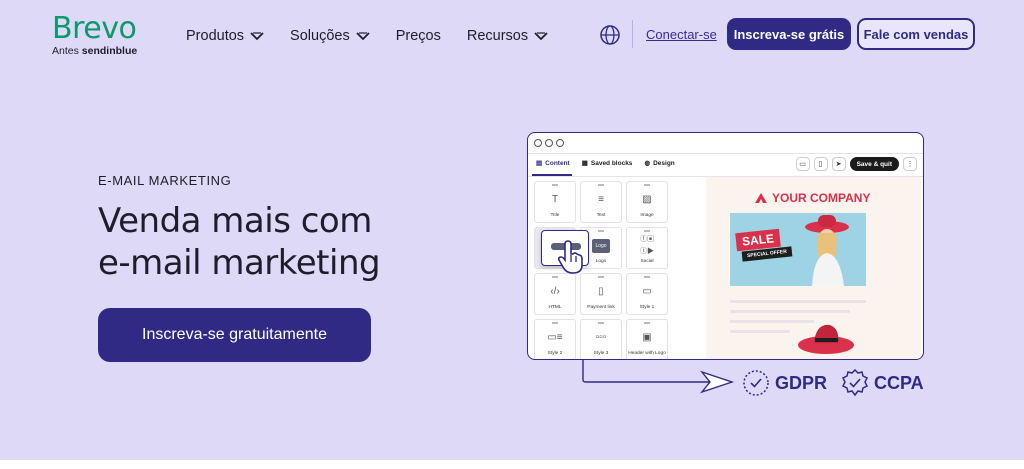 Image resolution: width=1024 pixels, height=469 pixels. I want to click on header-icon: ▣, so click(647, 337).